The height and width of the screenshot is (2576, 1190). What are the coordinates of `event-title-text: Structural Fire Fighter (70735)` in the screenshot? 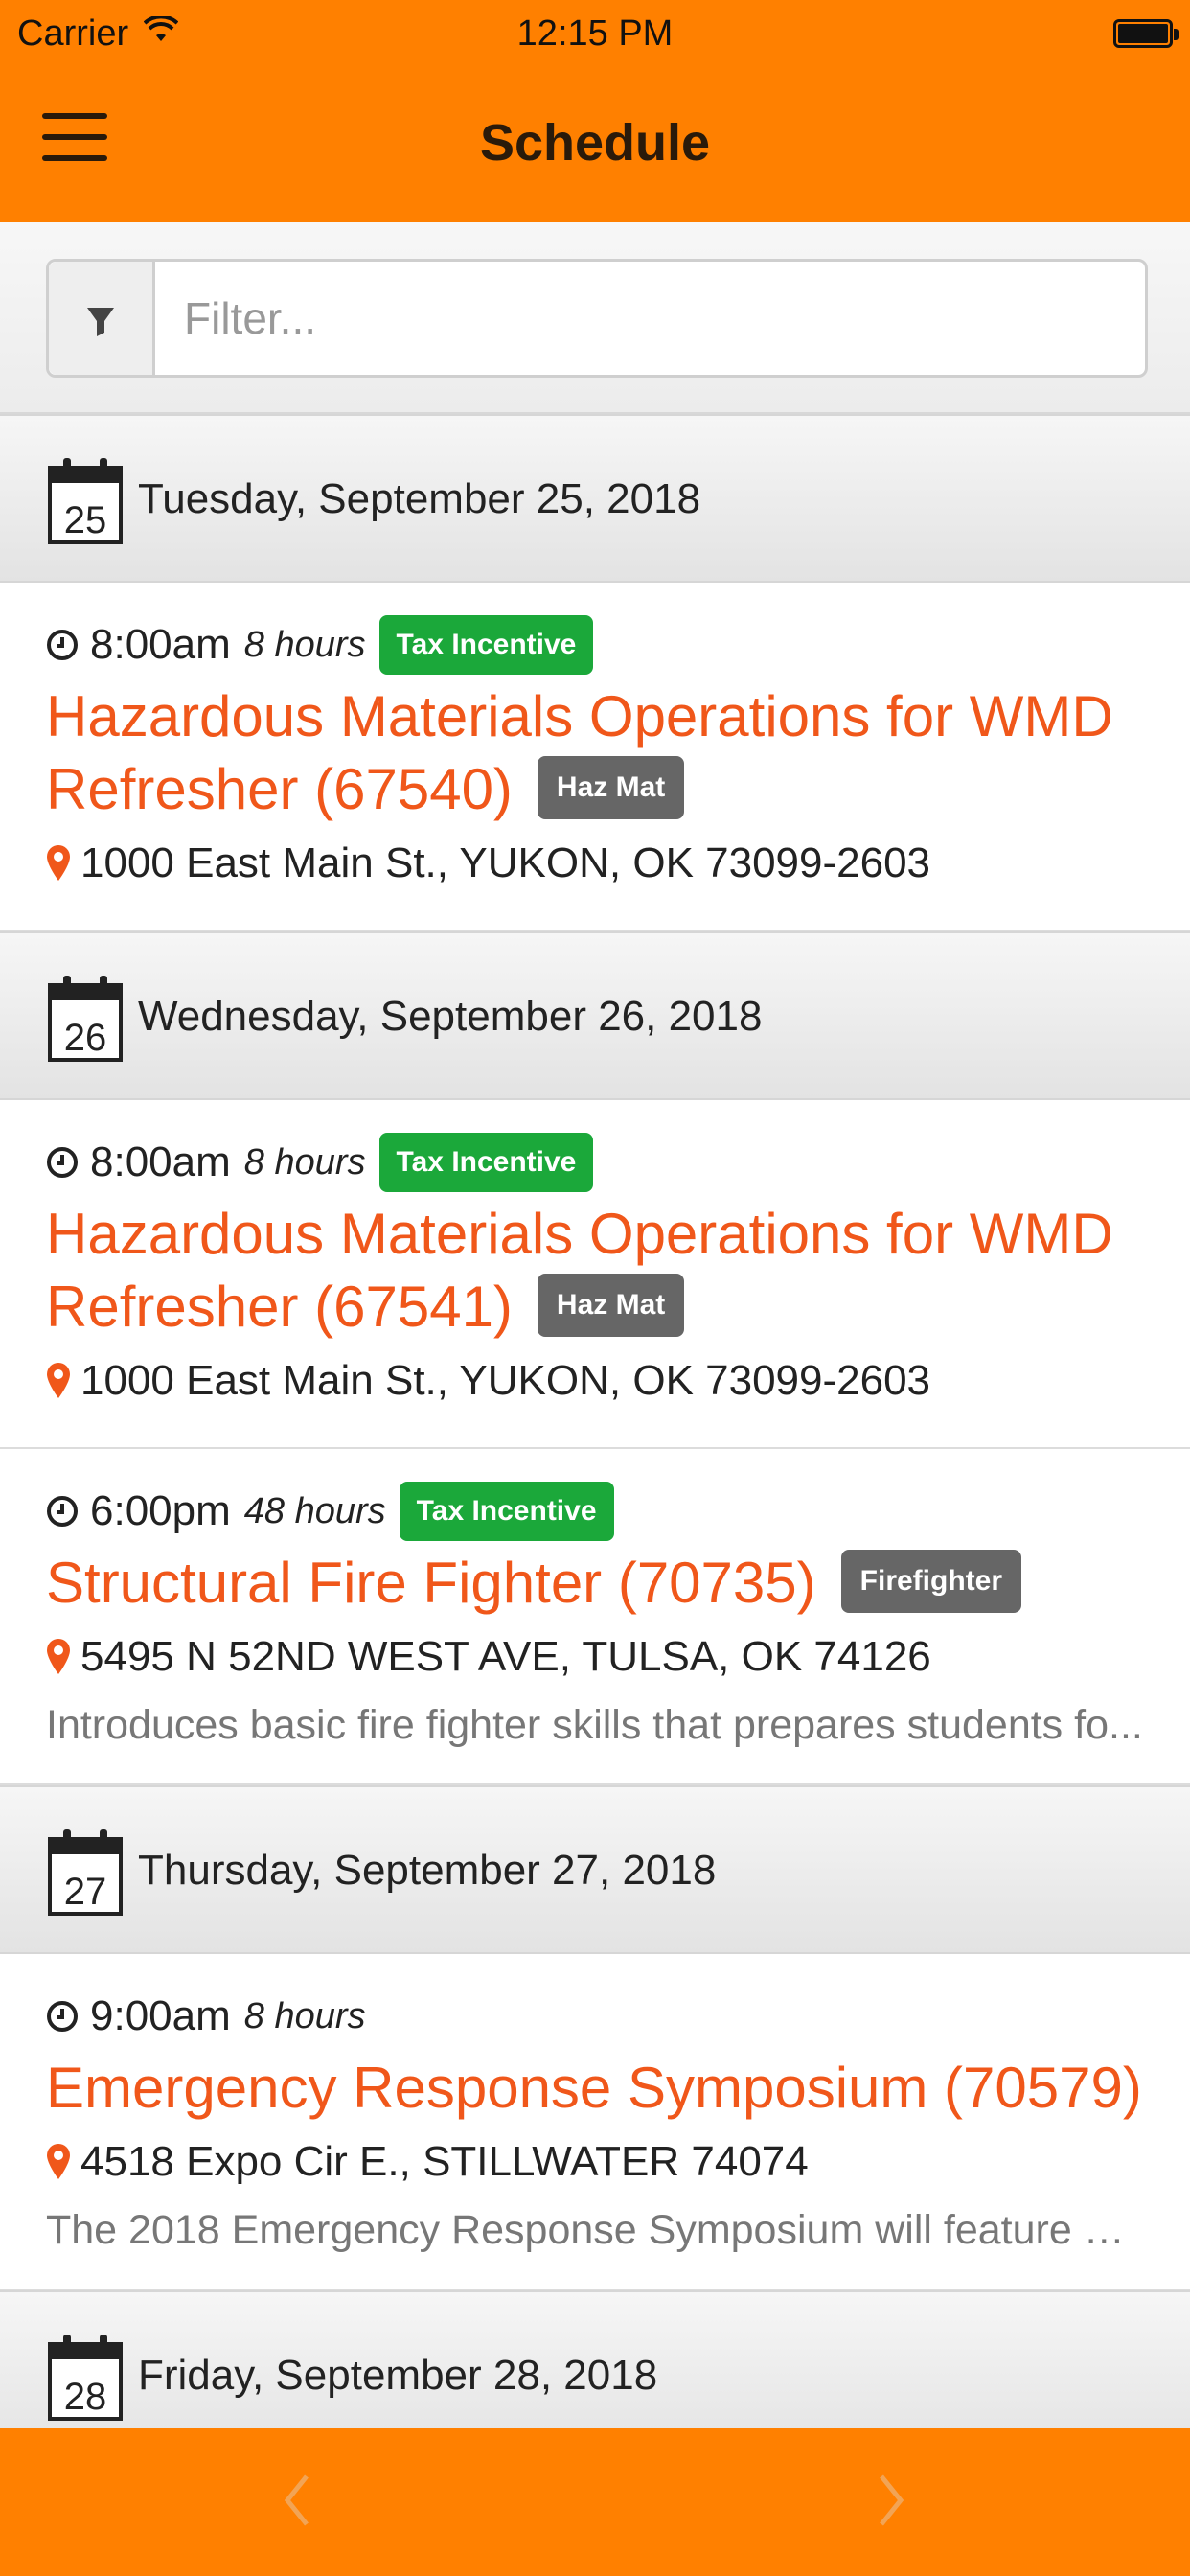 It's located at (431, 1583).